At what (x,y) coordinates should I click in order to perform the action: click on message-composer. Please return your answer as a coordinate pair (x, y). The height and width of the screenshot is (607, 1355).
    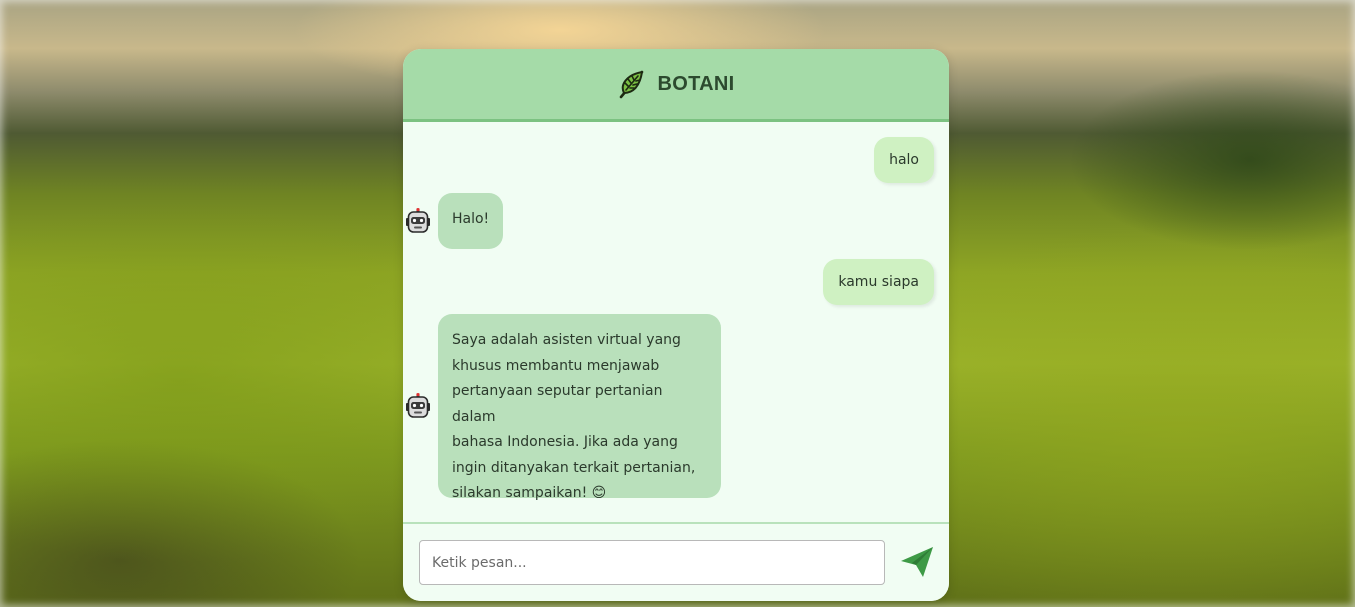
    Looking at the image, I should click on (676, 562).